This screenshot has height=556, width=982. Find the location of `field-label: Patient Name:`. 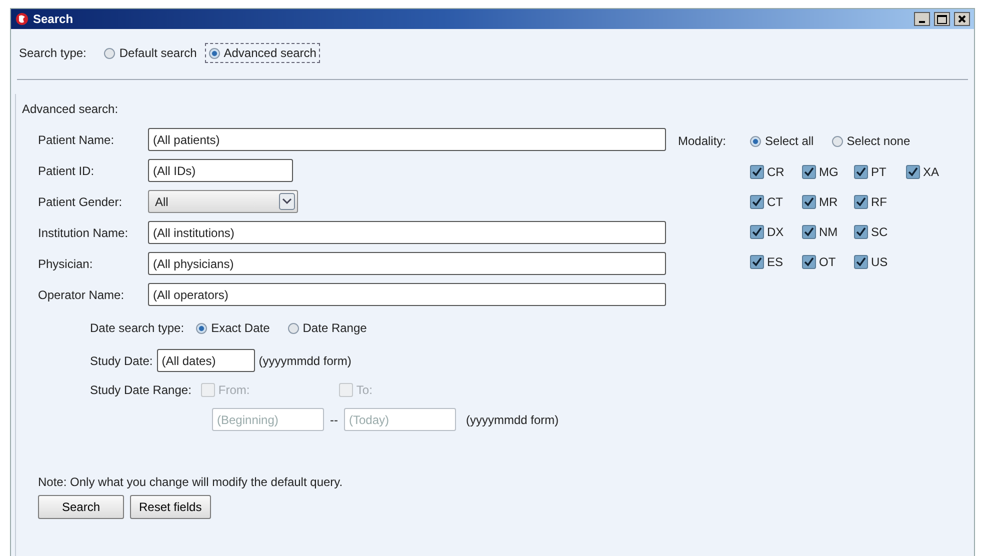

field-label: Patient Name: is located at coordinates (77, 139).